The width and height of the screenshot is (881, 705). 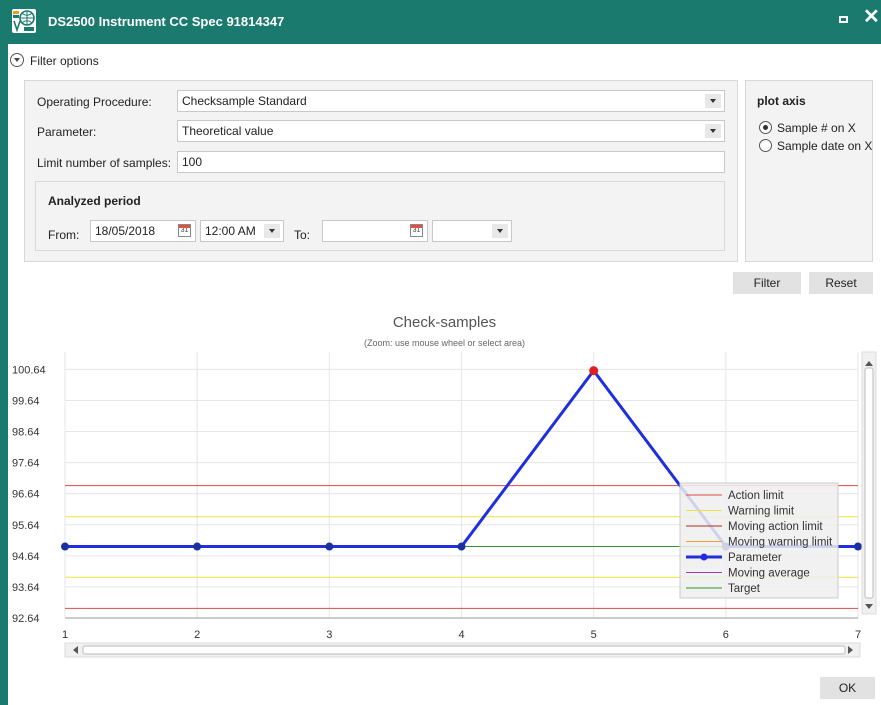 What do you see at coordinates (775, 527) in the screenshot?
I see `legend-label: Moving action limit` at bounding box center [775, 527].